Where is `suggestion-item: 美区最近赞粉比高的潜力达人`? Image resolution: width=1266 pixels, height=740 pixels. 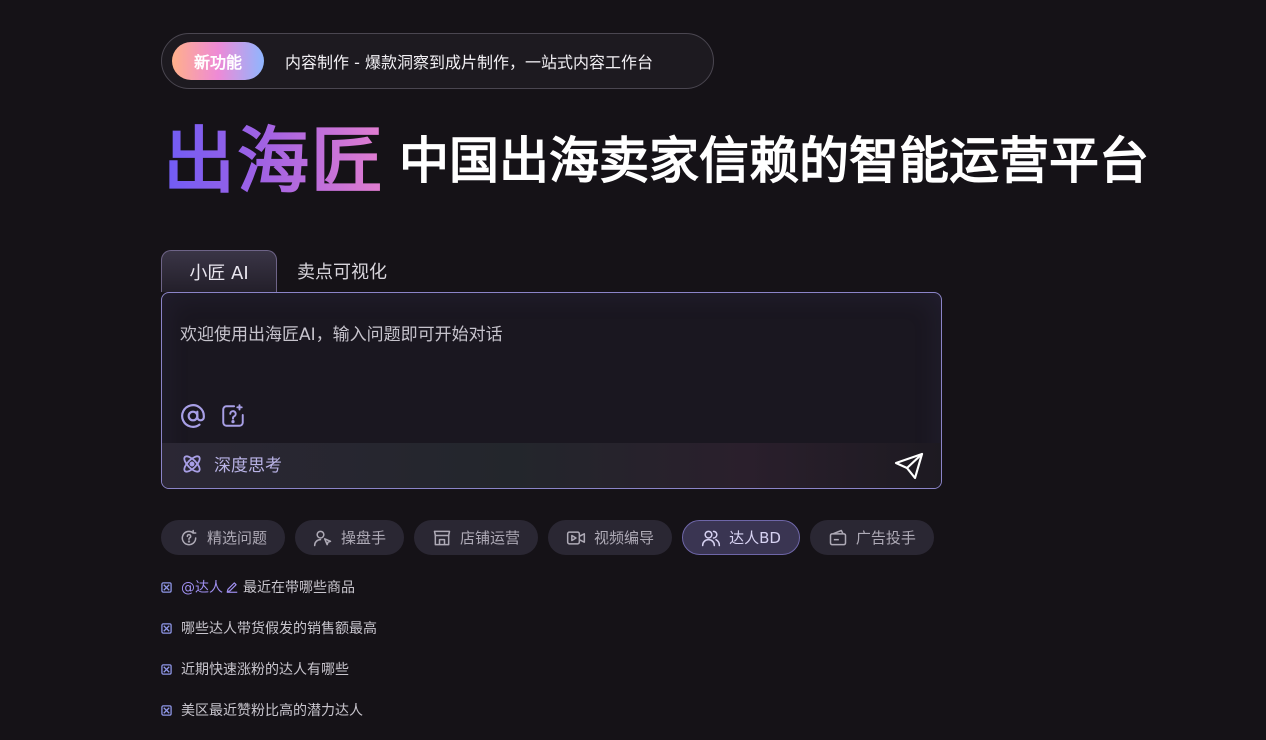 suggestion-item: 美区最近赞粉比高的潜力达人 is located at coordinates (269, 710).